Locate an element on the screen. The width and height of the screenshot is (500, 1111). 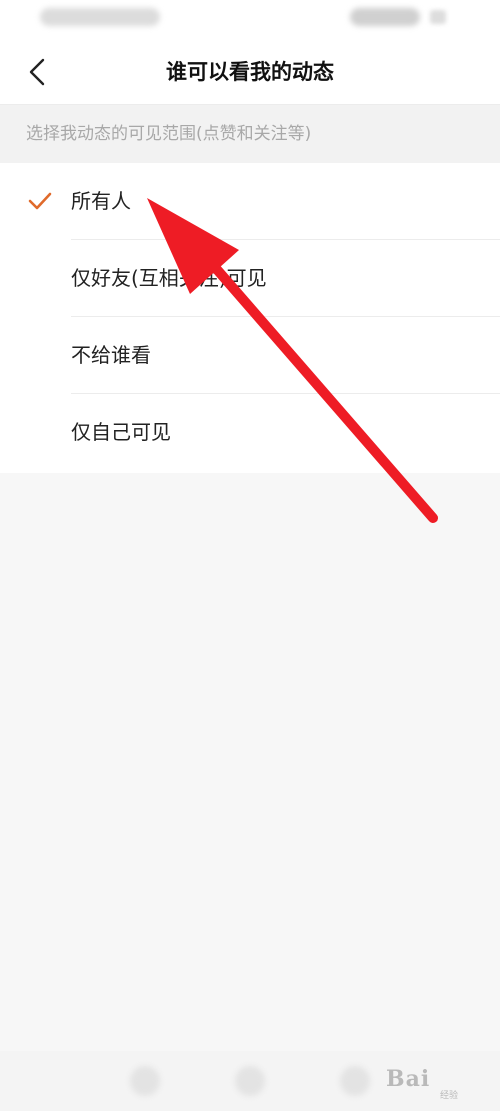
status-bar-left-info is located at coordinates (100, 17).